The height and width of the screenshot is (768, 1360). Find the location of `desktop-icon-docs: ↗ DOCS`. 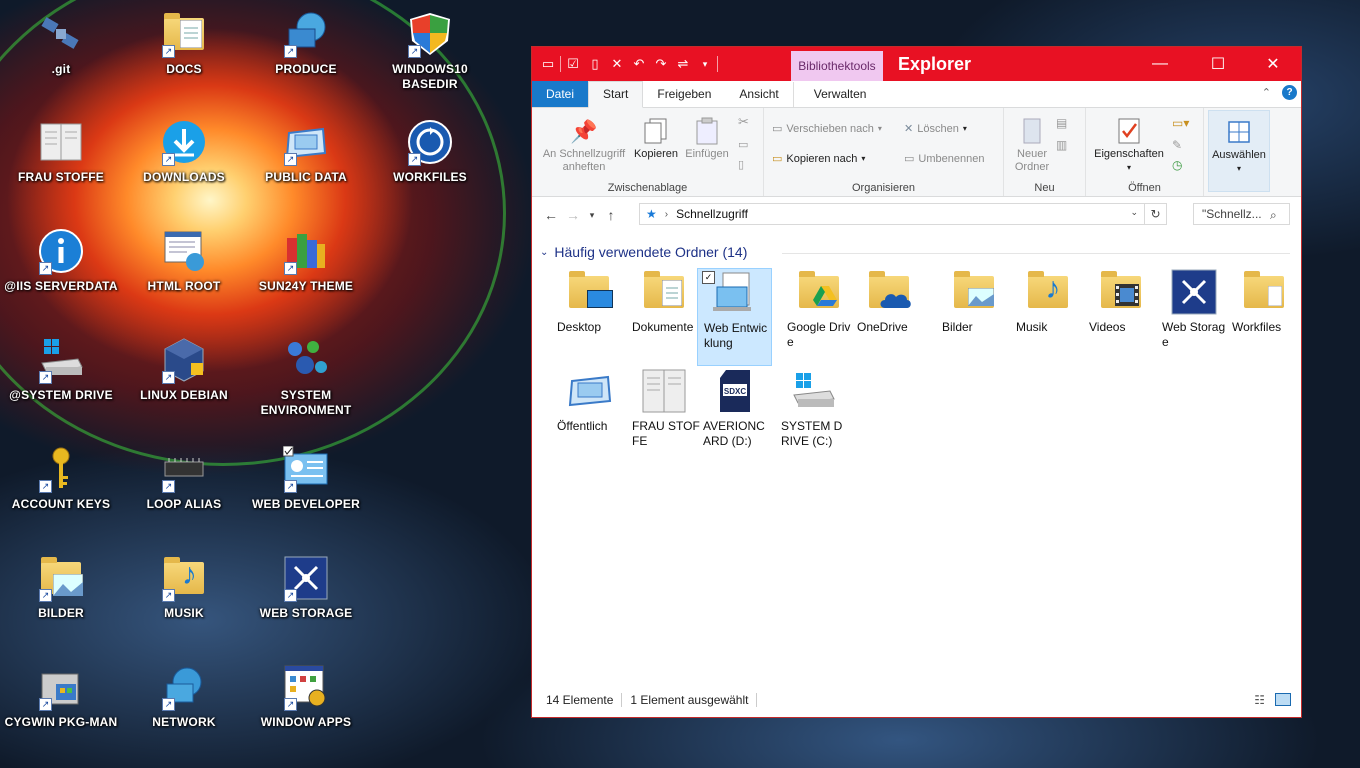

desktop-icon-docs: ↗ DOCS is located at coordinates (184, 43).